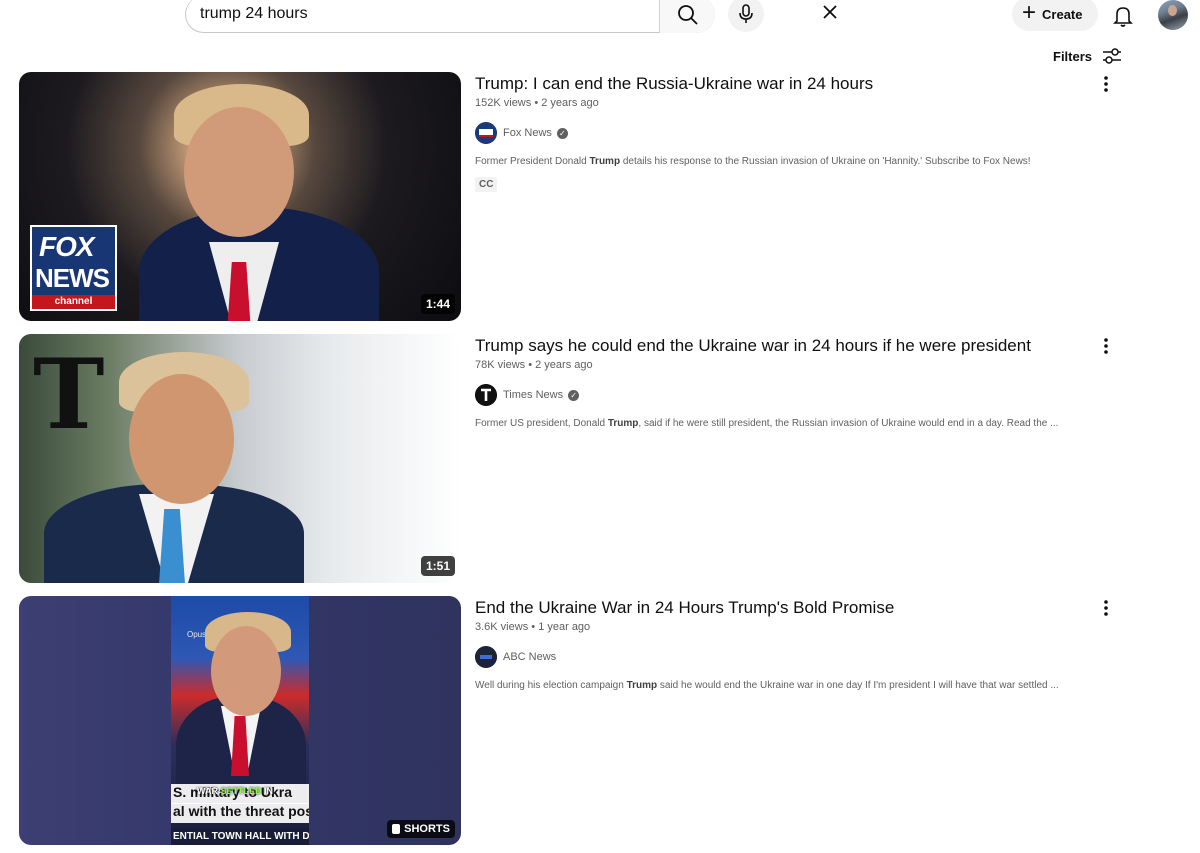  What do you see at coordinates (73, 302) in the screenshot?
I see `logo-text: channel` at bounding box center [73, 302].